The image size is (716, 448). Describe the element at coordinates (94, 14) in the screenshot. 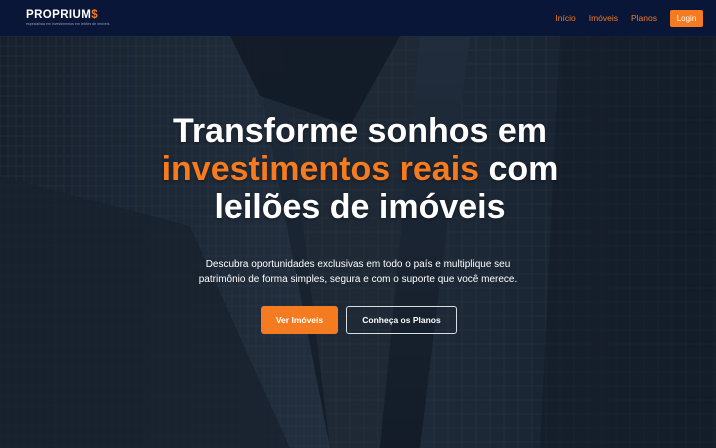

I see `brand-name-accent: $` at that location.